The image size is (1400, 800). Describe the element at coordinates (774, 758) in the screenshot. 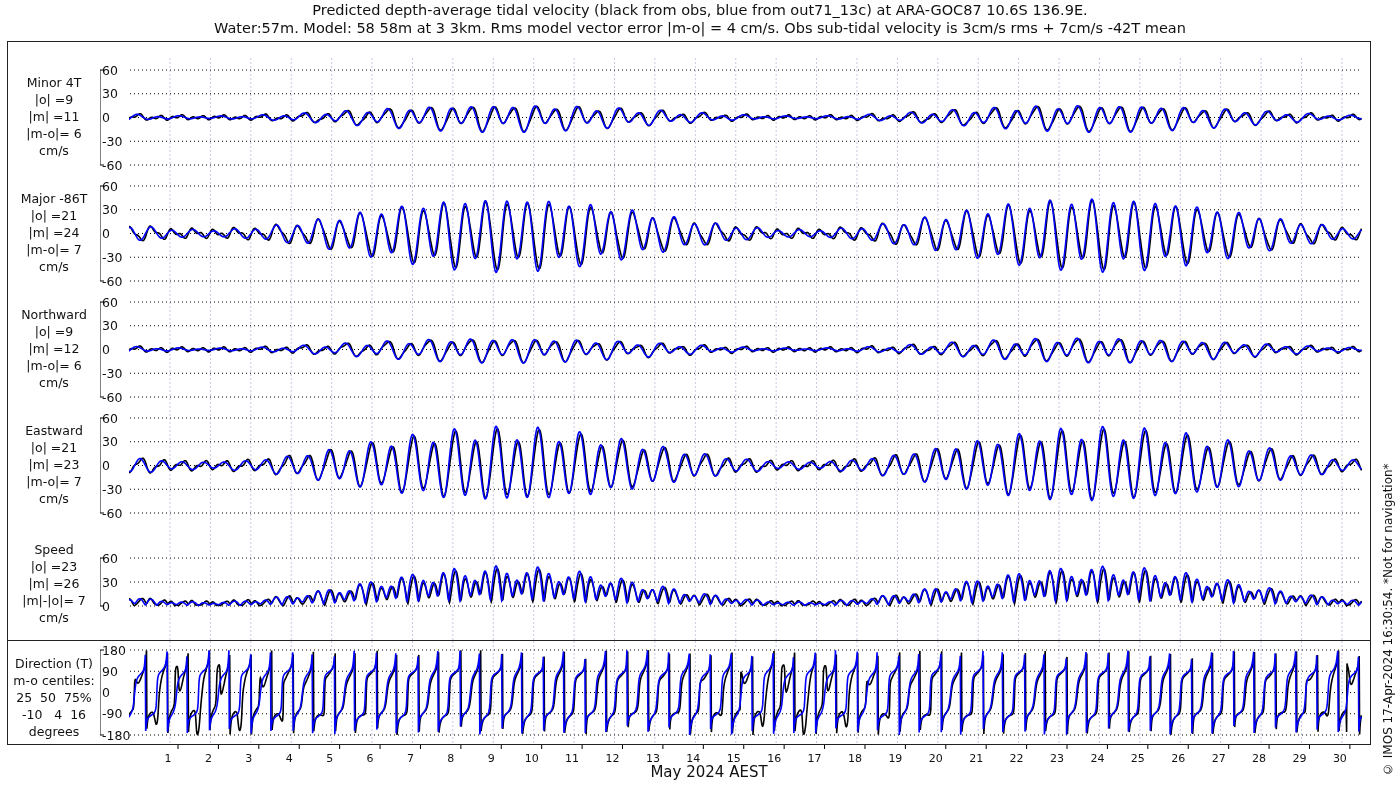

I see `x-tick-label: 16` at that location.